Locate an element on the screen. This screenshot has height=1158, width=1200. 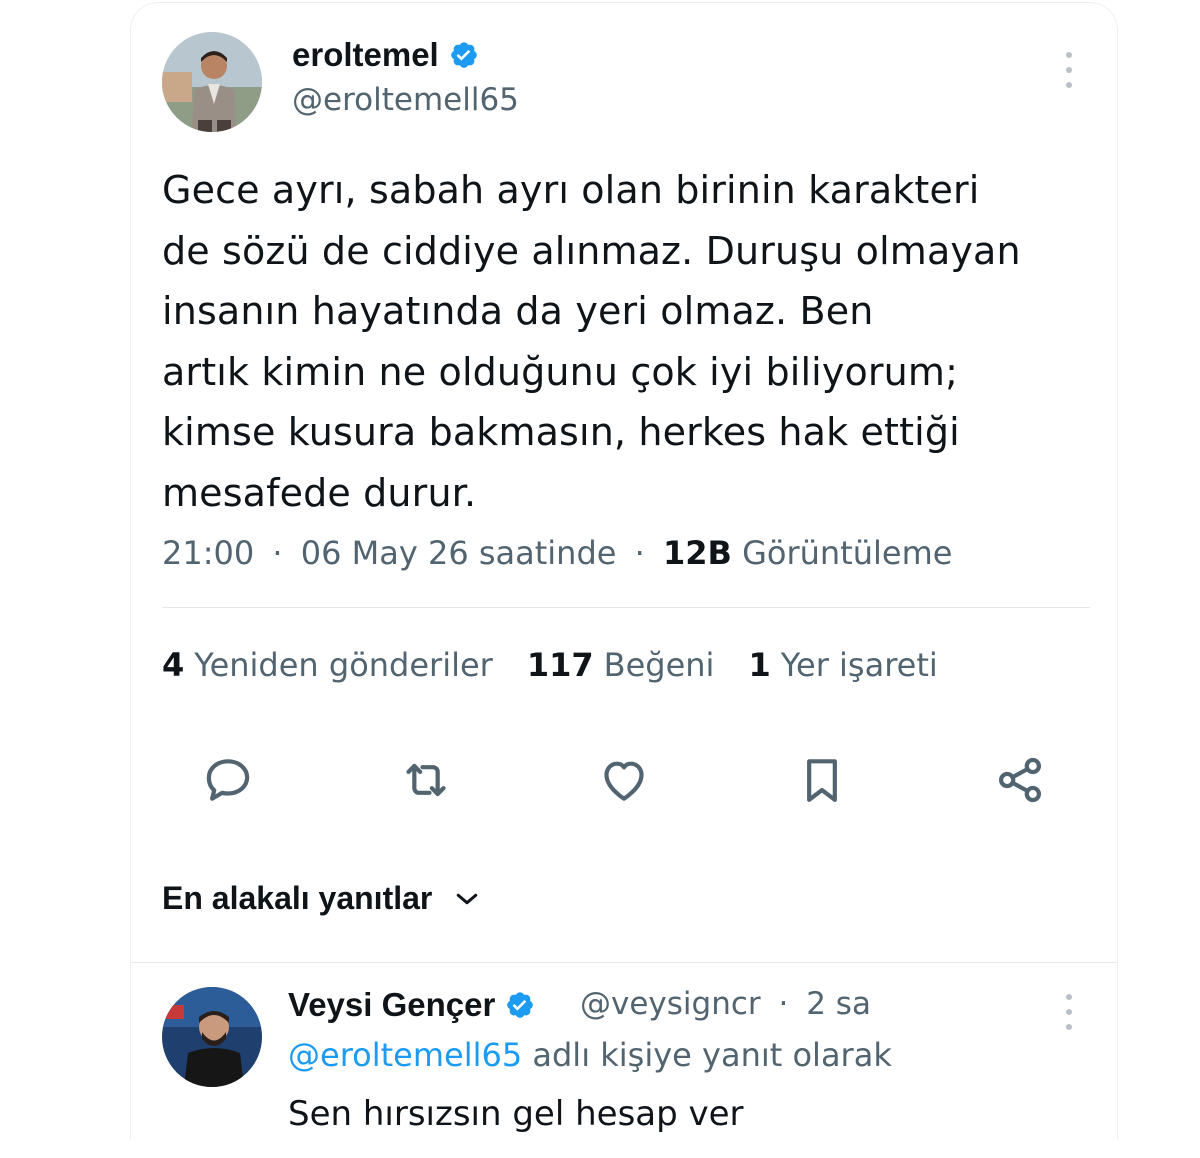
more-options-icon is located at coordinates (1069, 70).